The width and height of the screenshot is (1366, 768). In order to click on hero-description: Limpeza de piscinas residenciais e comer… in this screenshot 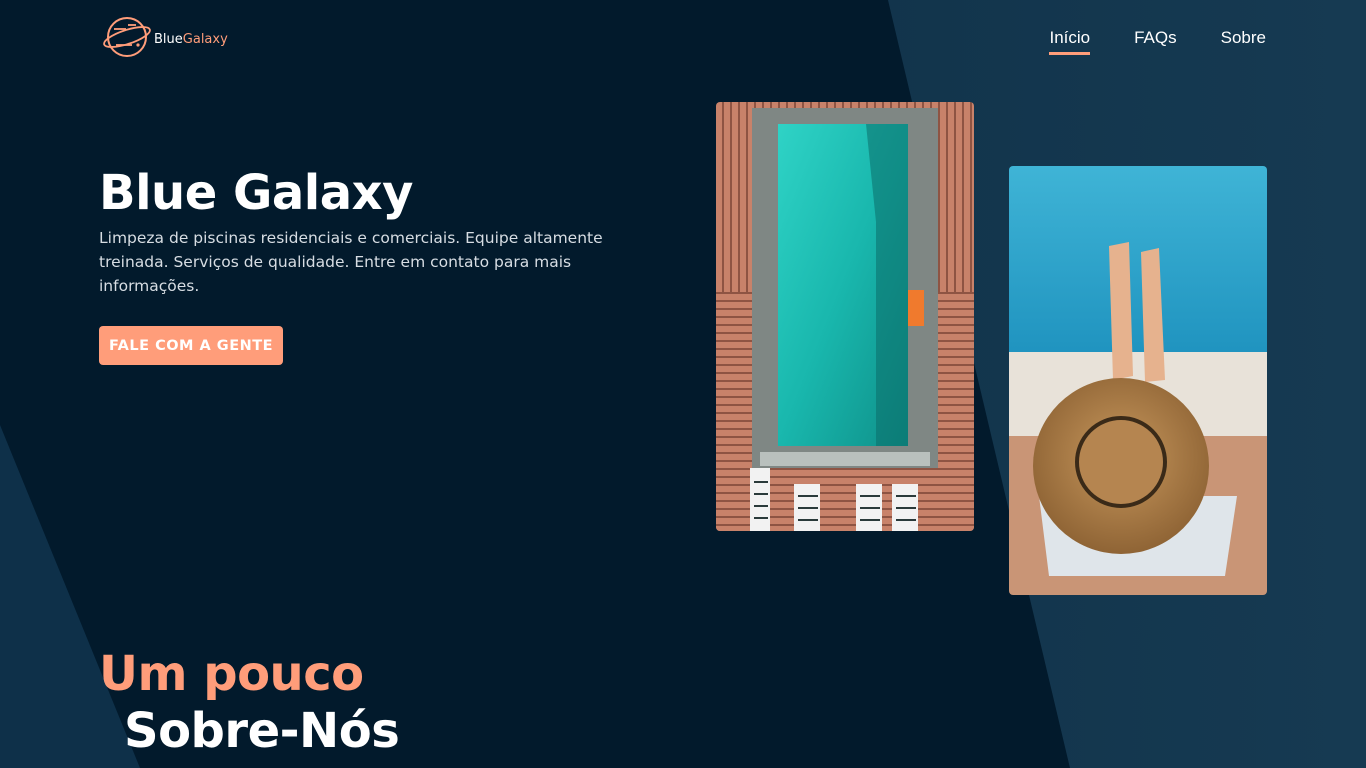, I will do `click(351, 262)`.